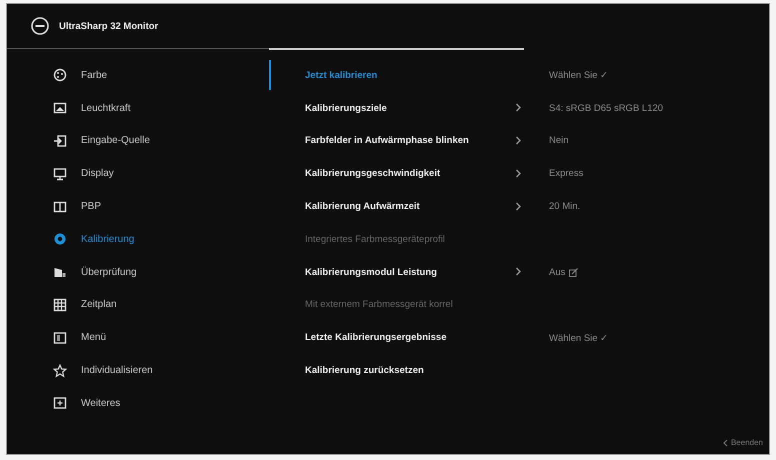 Image resolution: width=776 pixels, height=460 pixels. I want to click on wedge-icon, so click(60, 272).